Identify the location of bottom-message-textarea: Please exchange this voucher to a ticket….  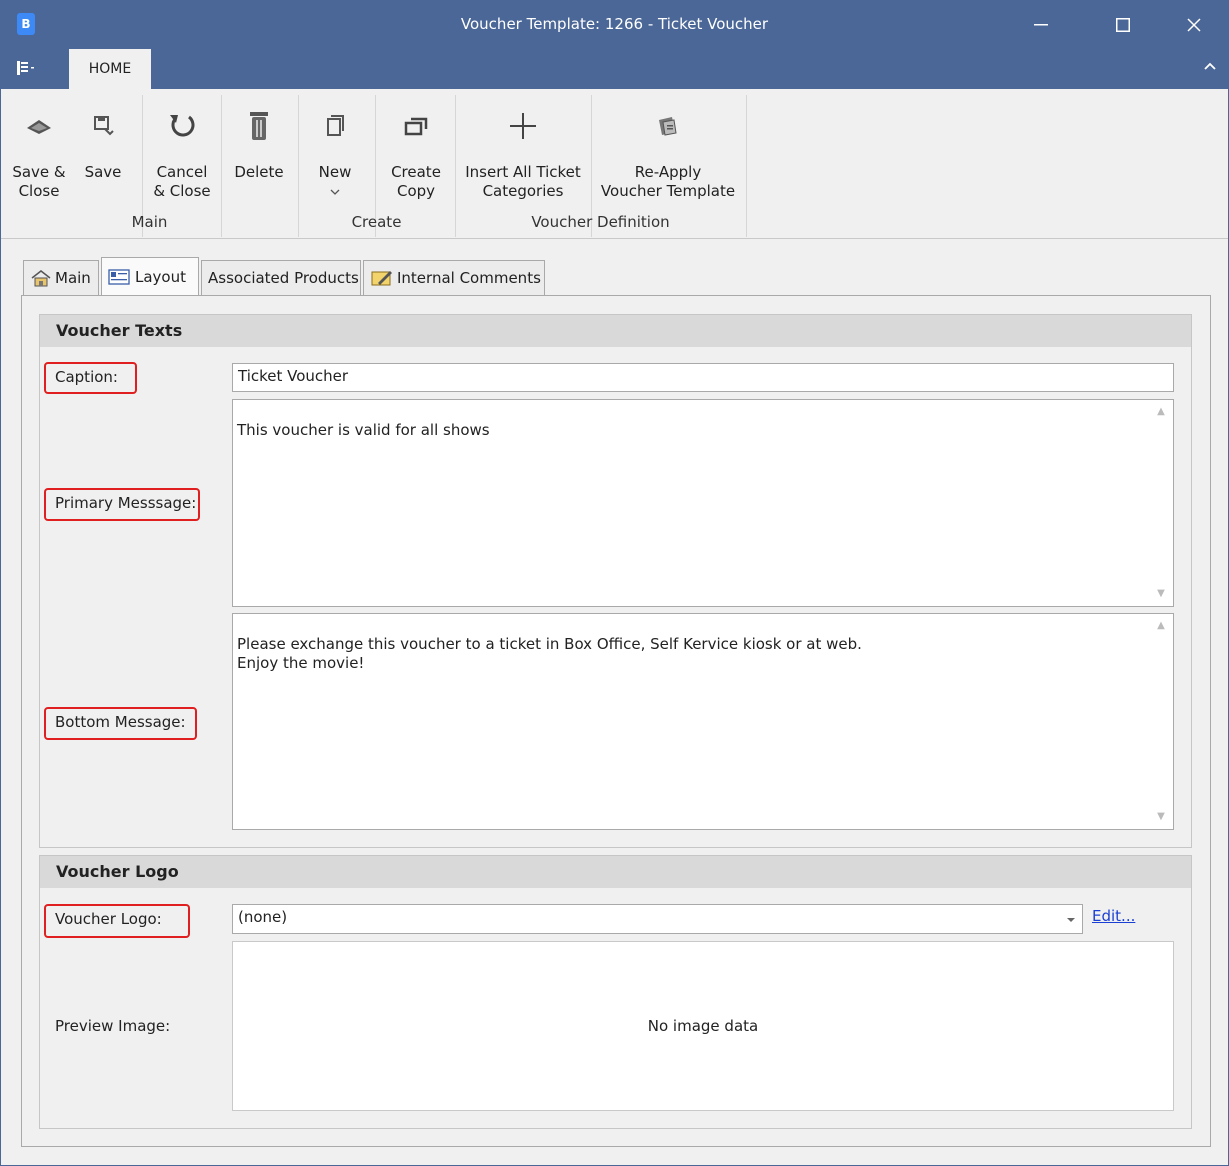
(703, 721).